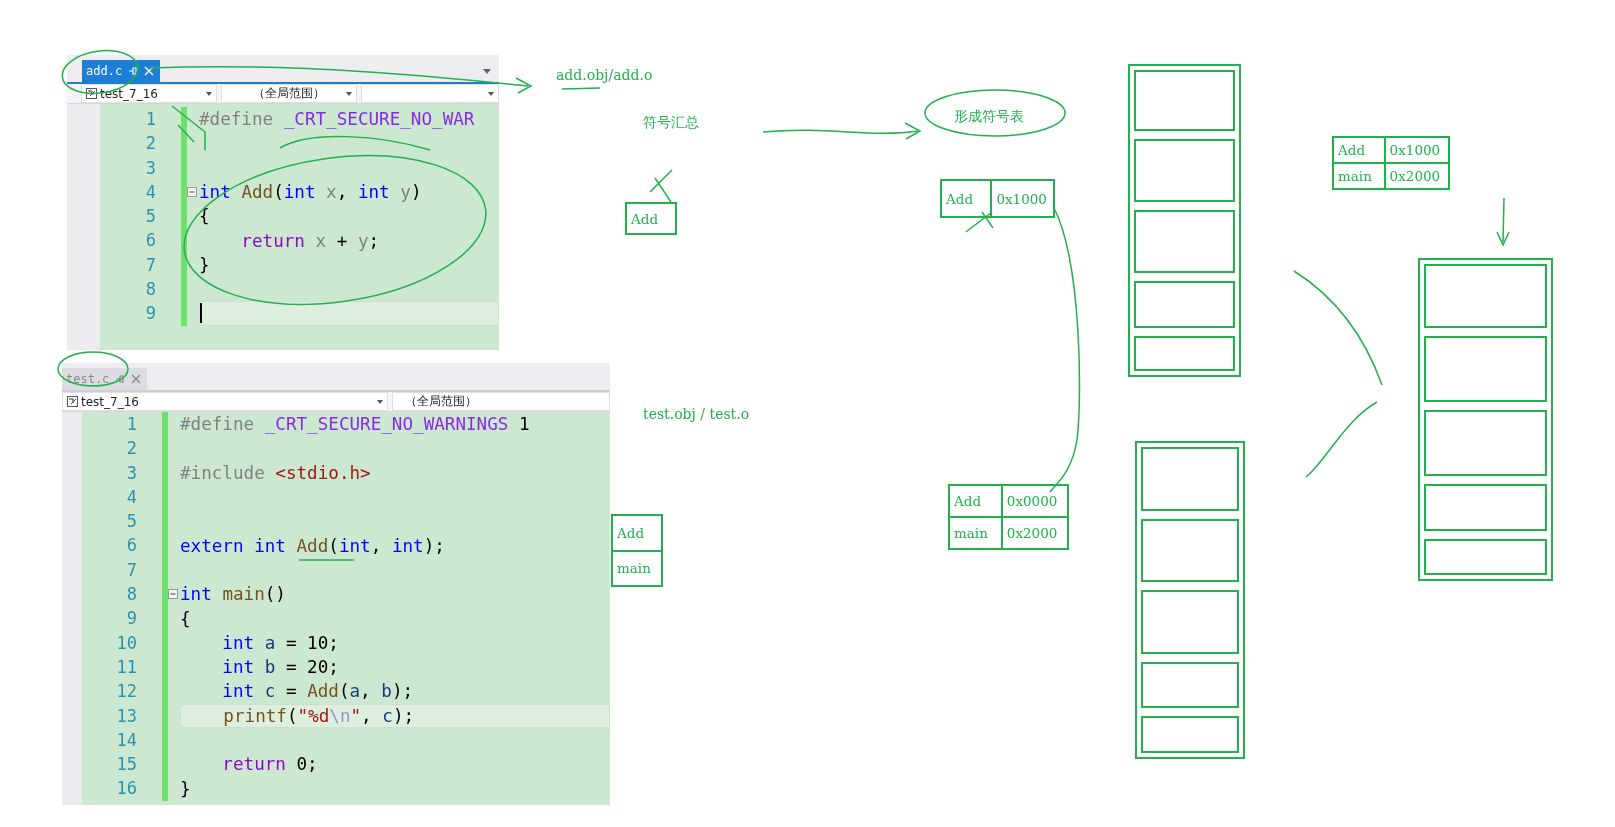  I want to click on code-line: #define _CRT_SECURE_NO_WARNINGS 1, so click(355, 424).